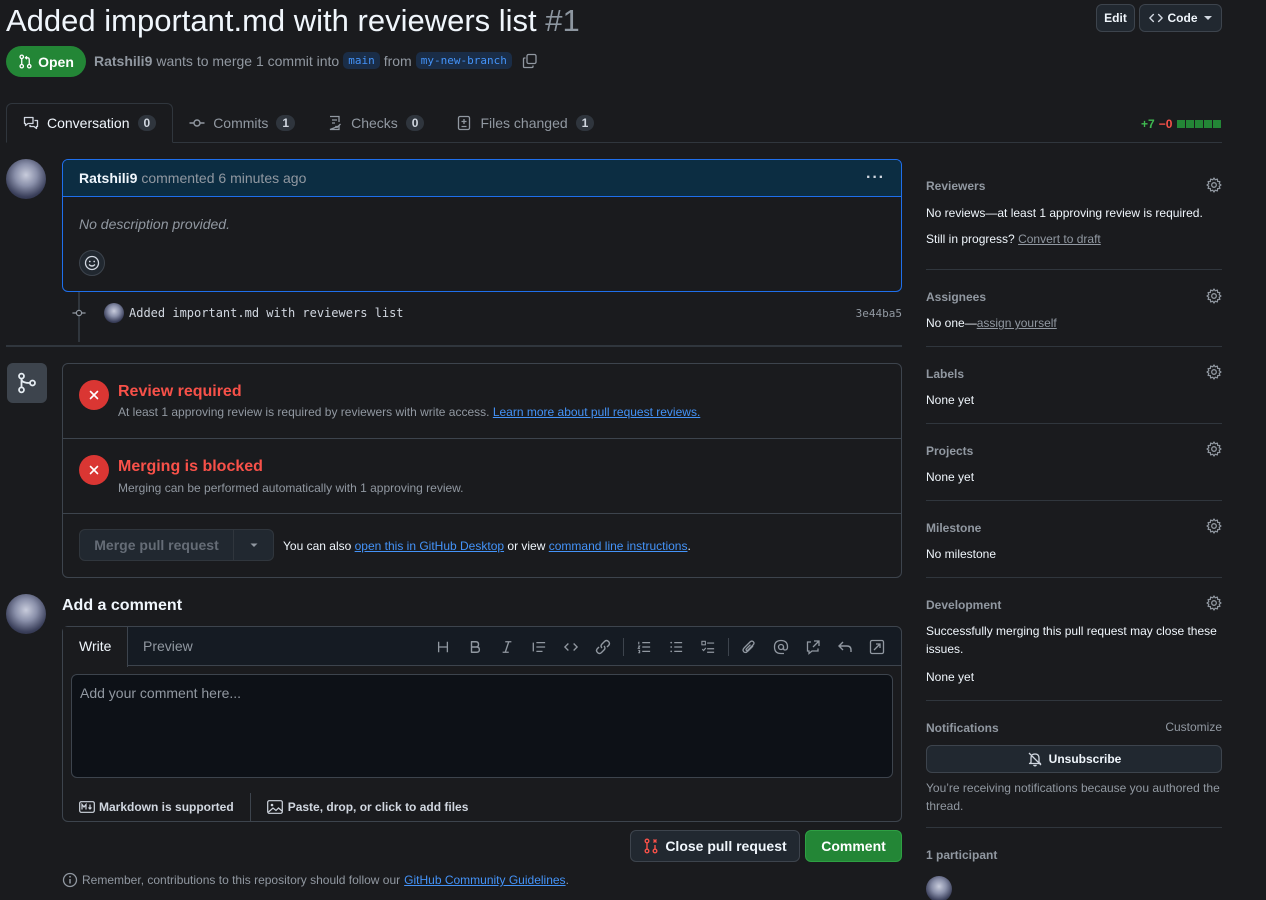 Image resolution: width=1266 pixels, height=900 pixels. What do you see at coordinates (1074, 385) in the screenshot?
I see `sidebar-labels: Labels None yet` at bounding box center [1074, 385].